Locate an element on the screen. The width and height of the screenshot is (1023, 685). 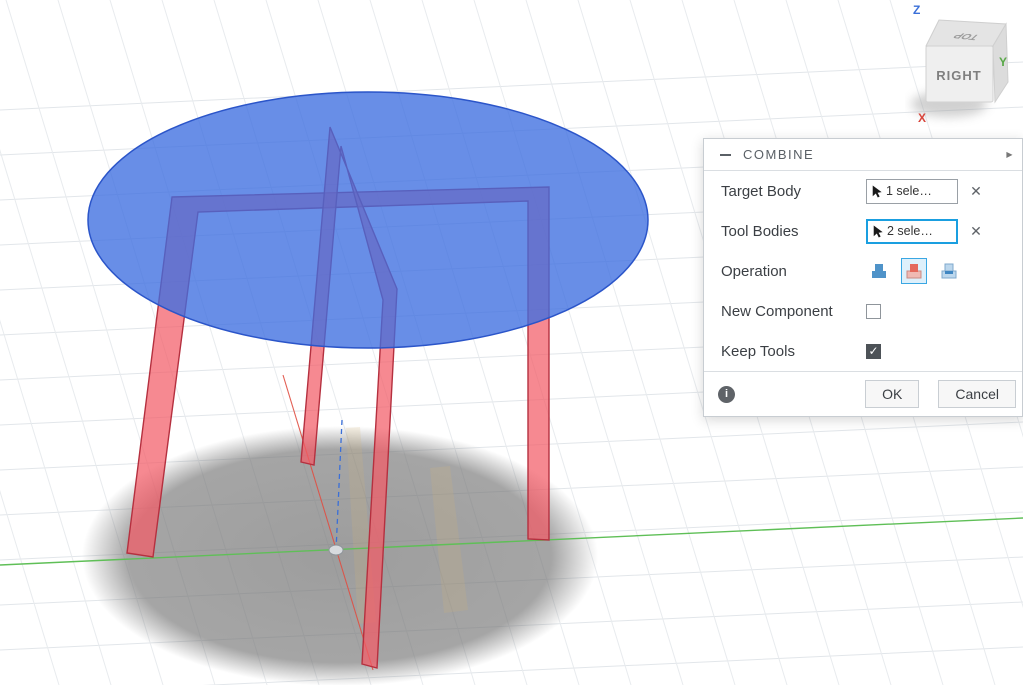
dialog-title: COMBINE is located at coordinates (779, 154).